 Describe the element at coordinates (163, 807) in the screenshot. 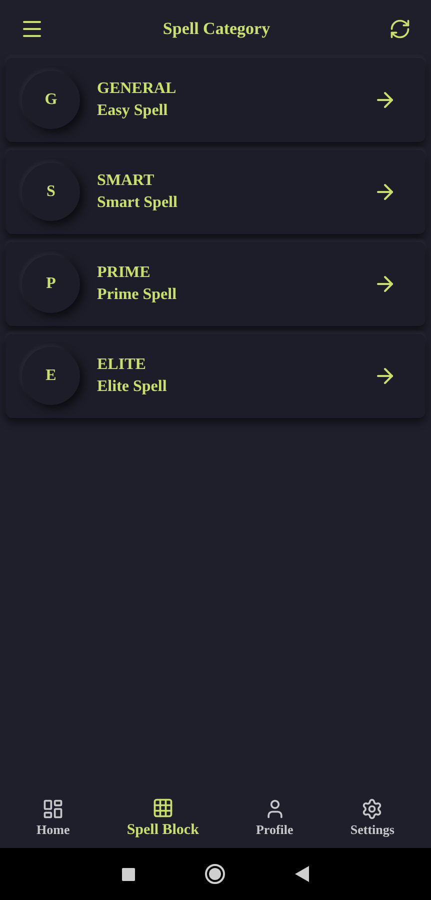

I see `grid-icon` at that location.